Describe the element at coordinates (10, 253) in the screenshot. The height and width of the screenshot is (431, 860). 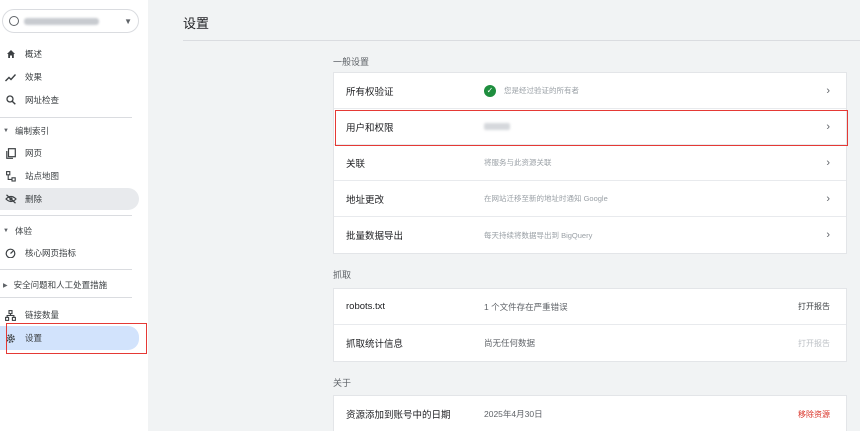
I see `gauge-icon` at that location.